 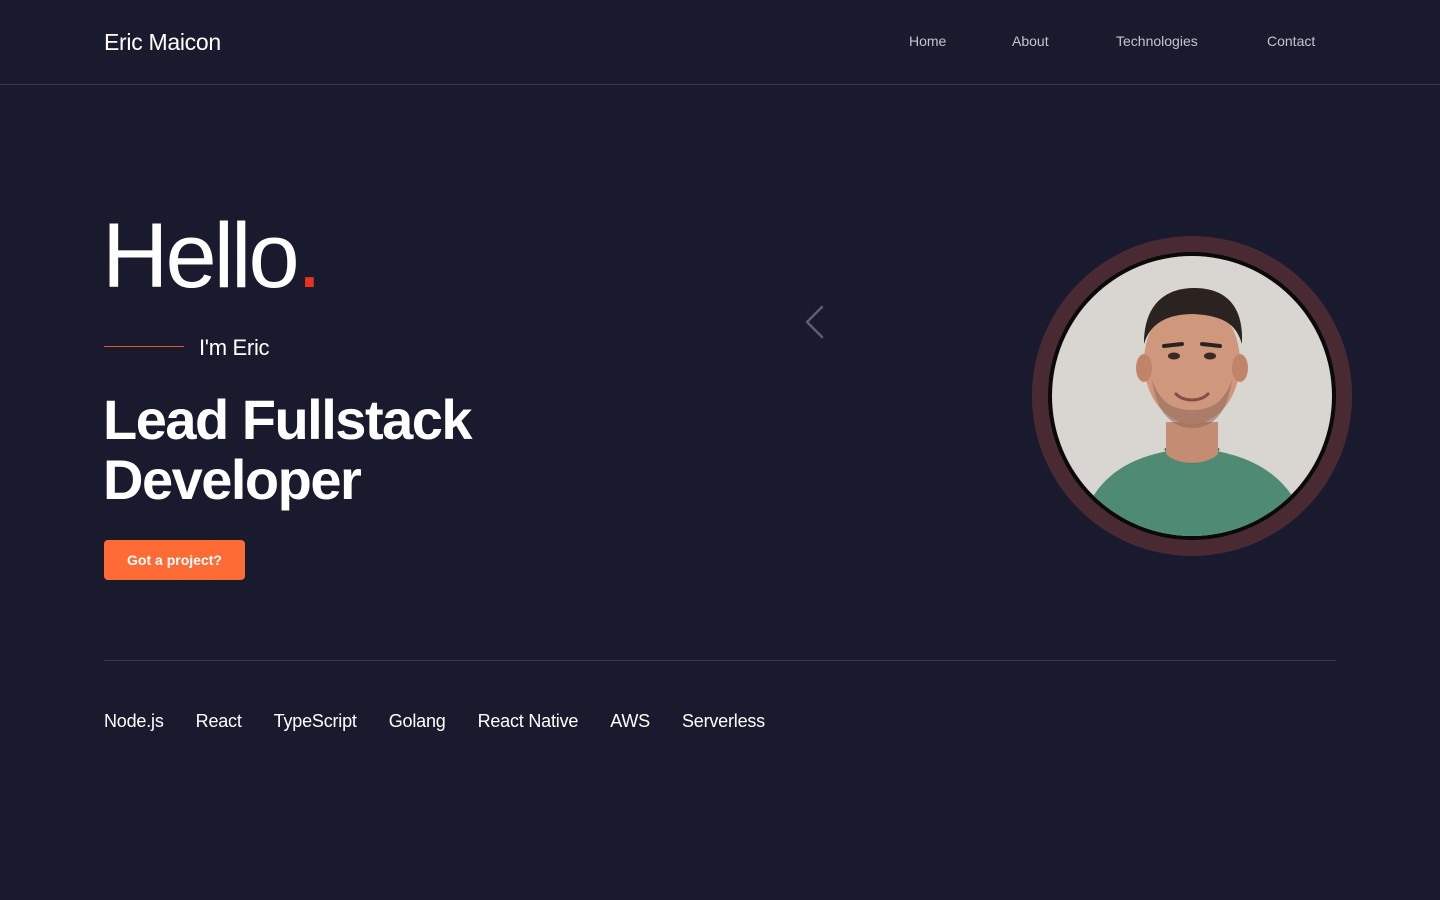 I want to click on hero-role: Lead Fullstack Developer, so click(x=363, y=450).